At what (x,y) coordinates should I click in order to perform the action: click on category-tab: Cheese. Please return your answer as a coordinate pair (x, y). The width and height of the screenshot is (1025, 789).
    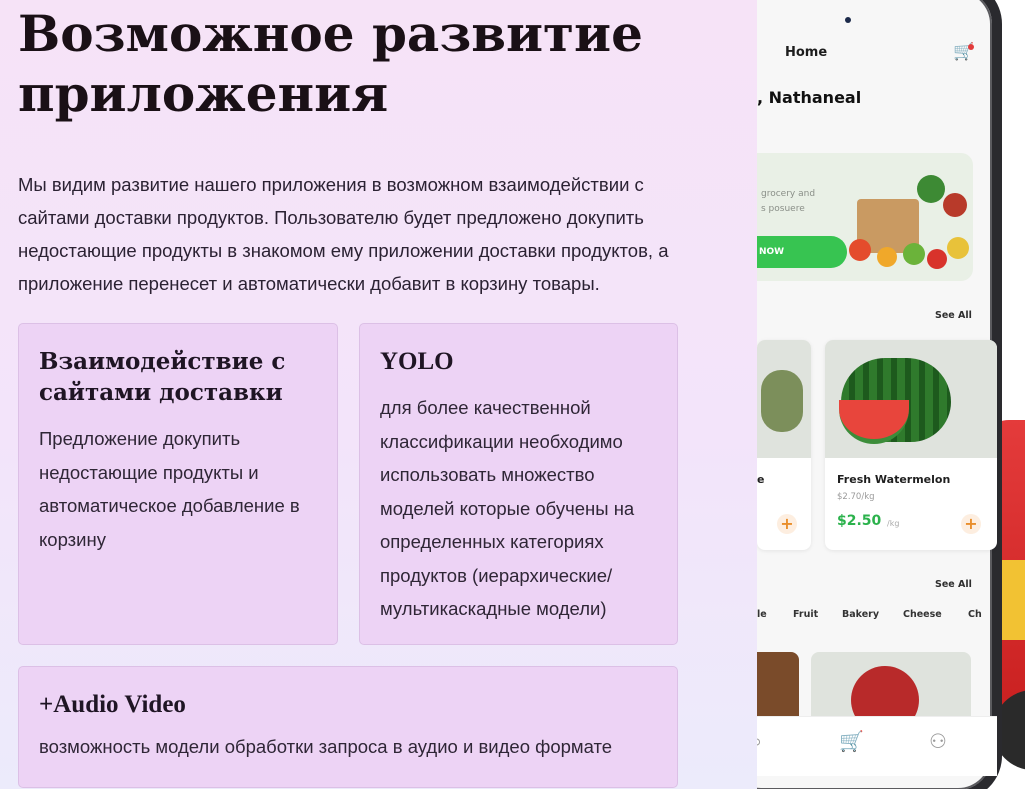
    Looking at the image, I should click on (922, 614).